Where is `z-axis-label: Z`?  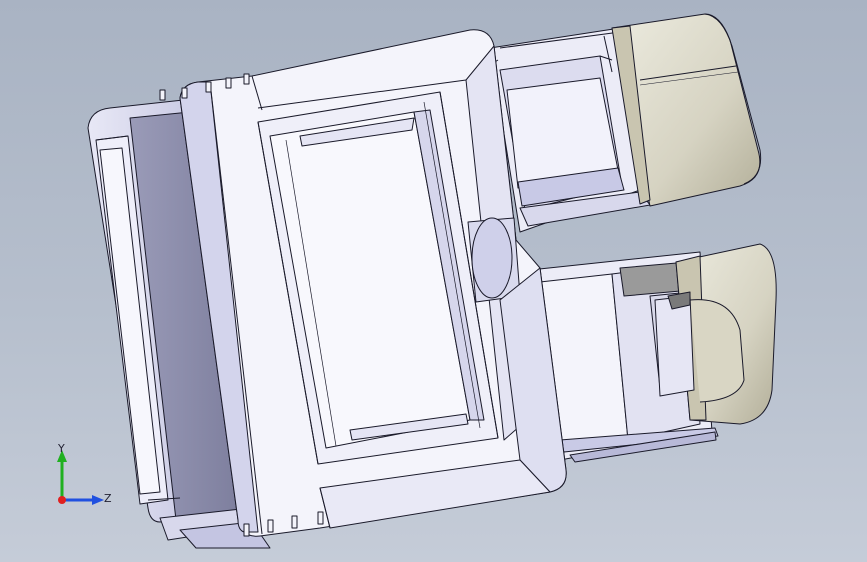 z-axis-label: Z is located at coordinates (108, 498).